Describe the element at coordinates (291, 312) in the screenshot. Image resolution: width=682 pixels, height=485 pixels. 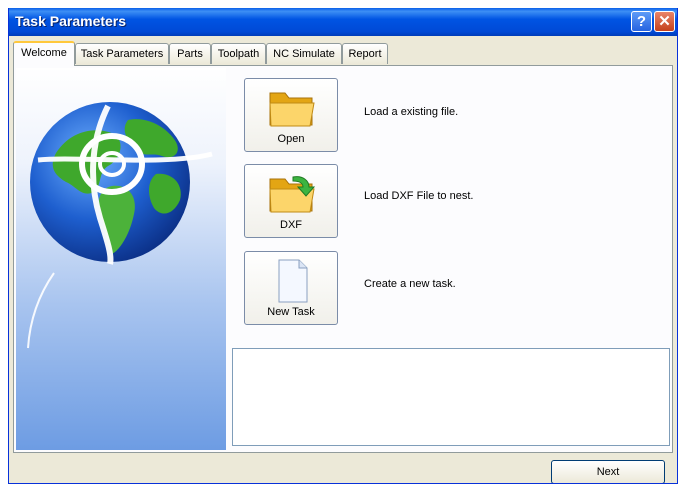
I see `new-task-button-label: New Task` at that location.